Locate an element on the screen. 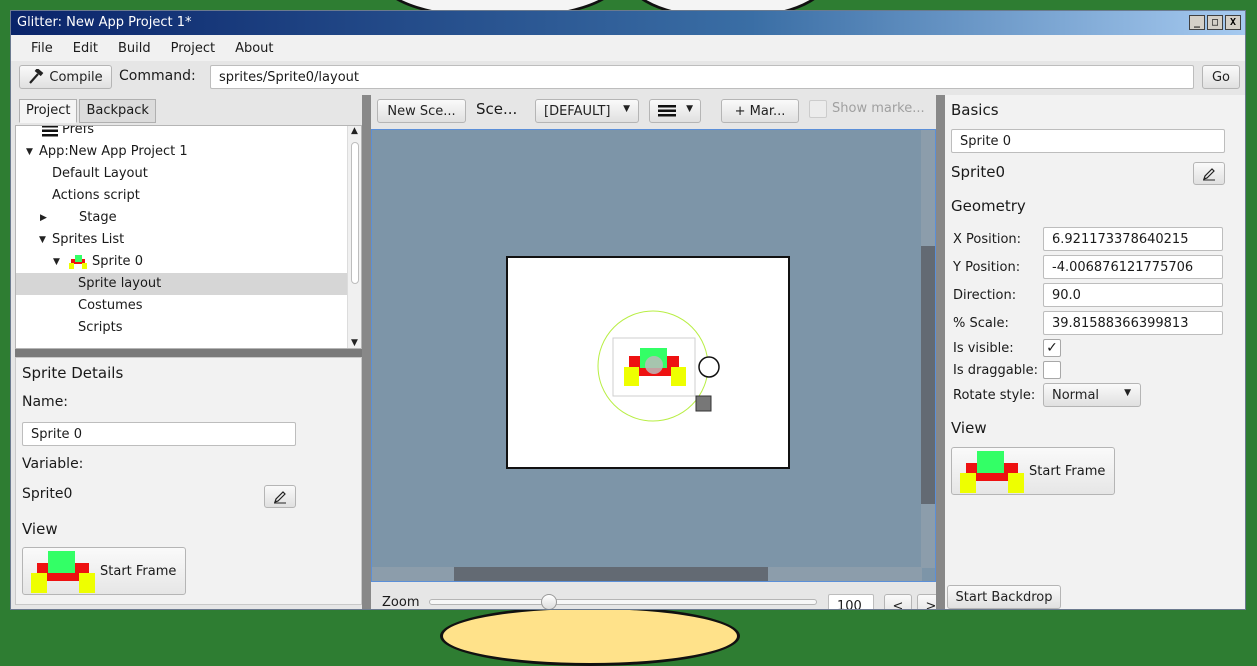 Image resolution: width=1257 pixels, height=666 pixels. command-input: sprites/Sprite0/layout is located at coordinates (702, 77).